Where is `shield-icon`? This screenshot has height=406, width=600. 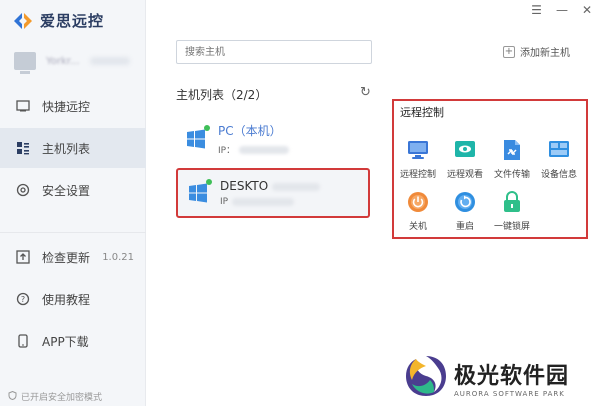 shield-icon is located at coordinates (12, 396).